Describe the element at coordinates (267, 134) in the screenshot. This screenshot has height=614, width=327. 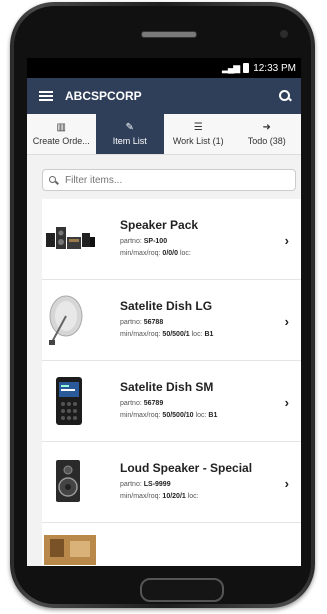
I see `tab-todo: ➜ Todo (38)` at that location.